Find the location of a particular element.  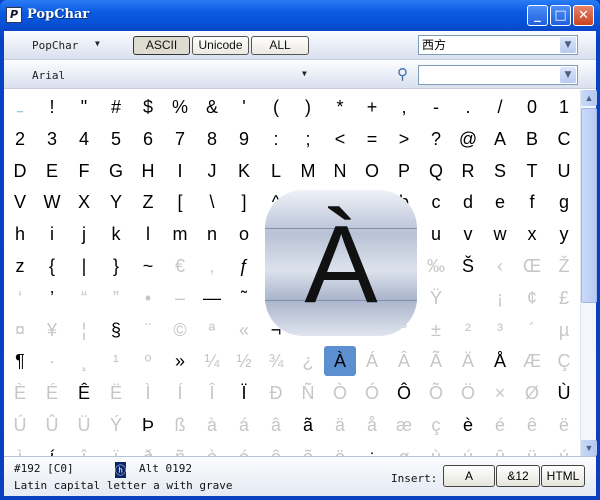

char-cell: © is located at coordinates (180, 330).